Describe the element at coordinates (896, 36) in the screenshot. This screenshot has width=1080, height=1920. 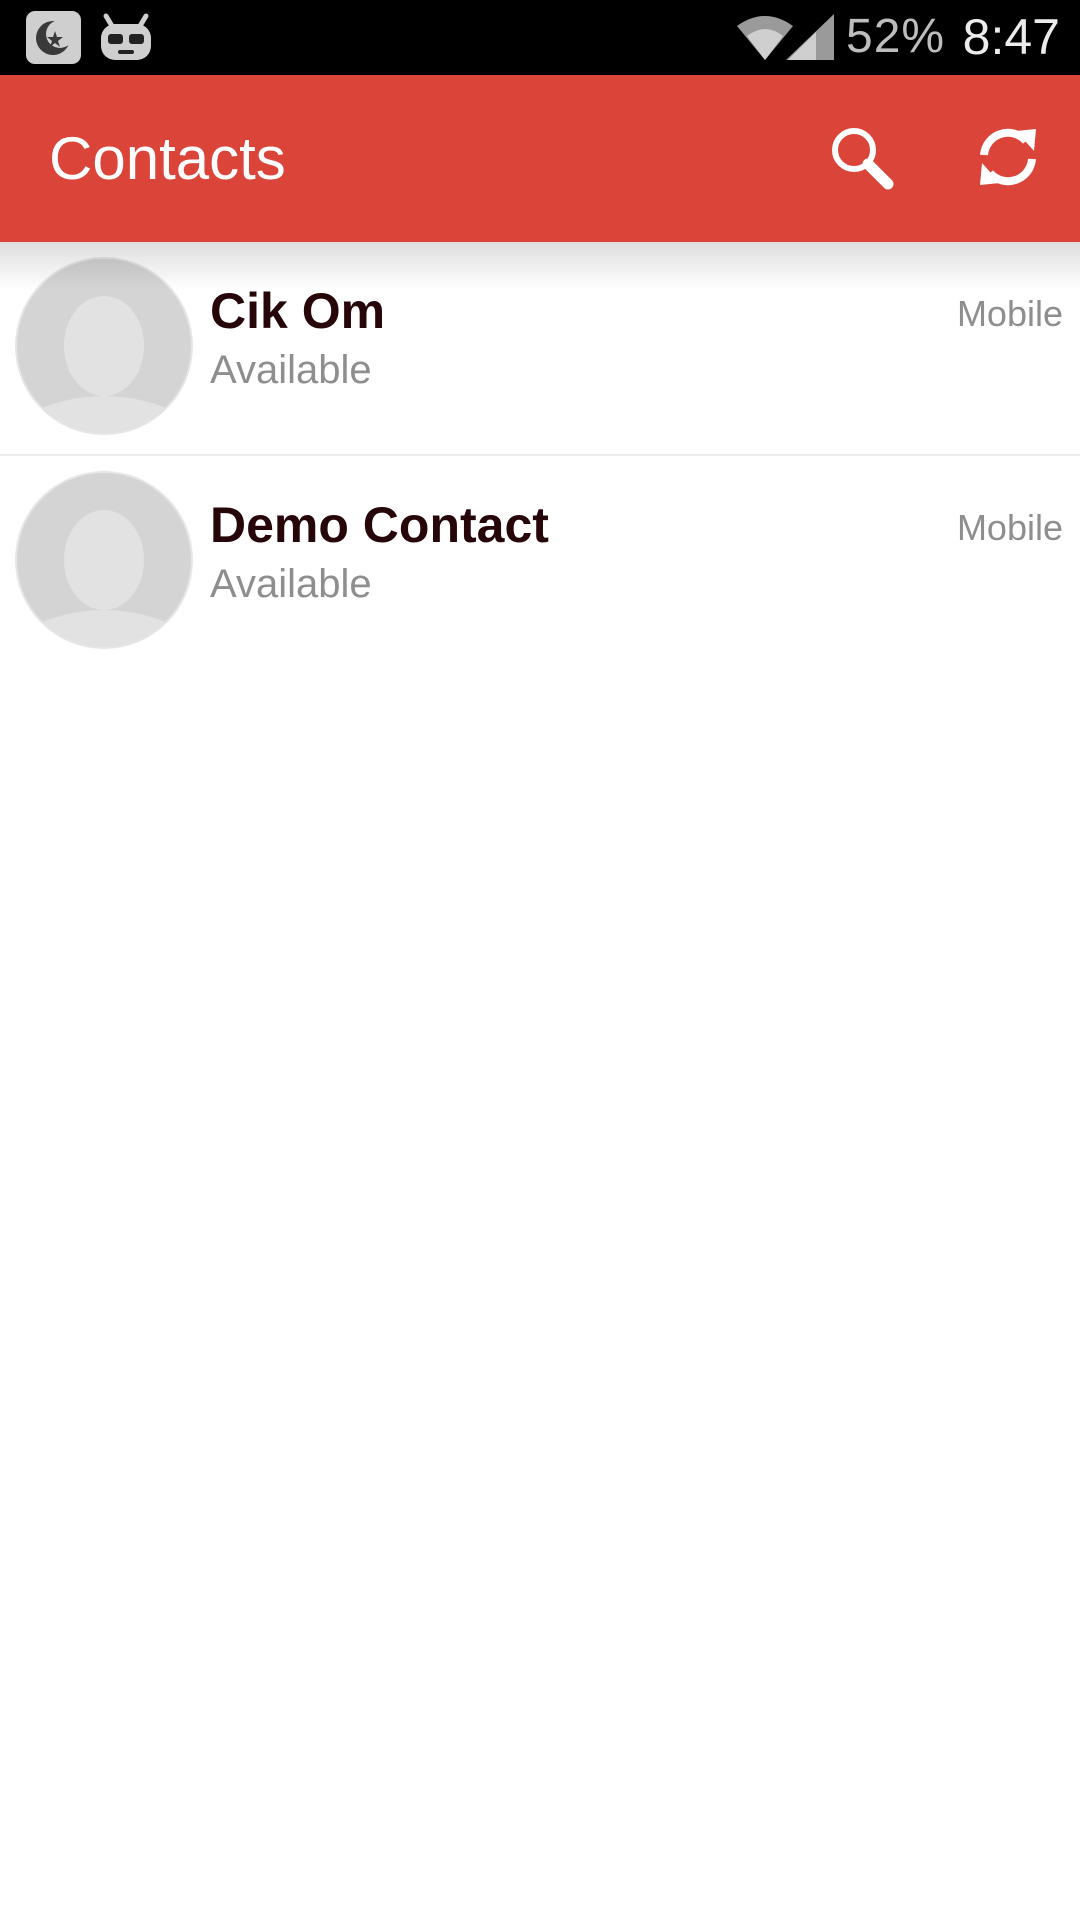
I see `battery-percent: 52%` at that location.